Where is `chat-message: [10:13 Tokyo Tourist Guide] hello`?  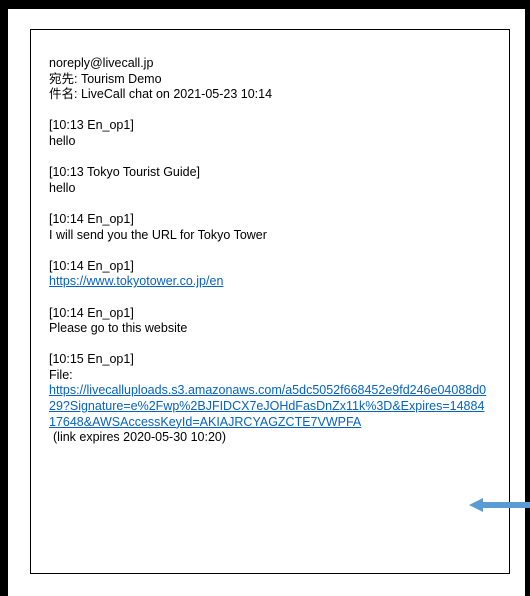 chat-message: [10:13 Tokyo Tourist Guide] hello is located at coordinates (273, 180).